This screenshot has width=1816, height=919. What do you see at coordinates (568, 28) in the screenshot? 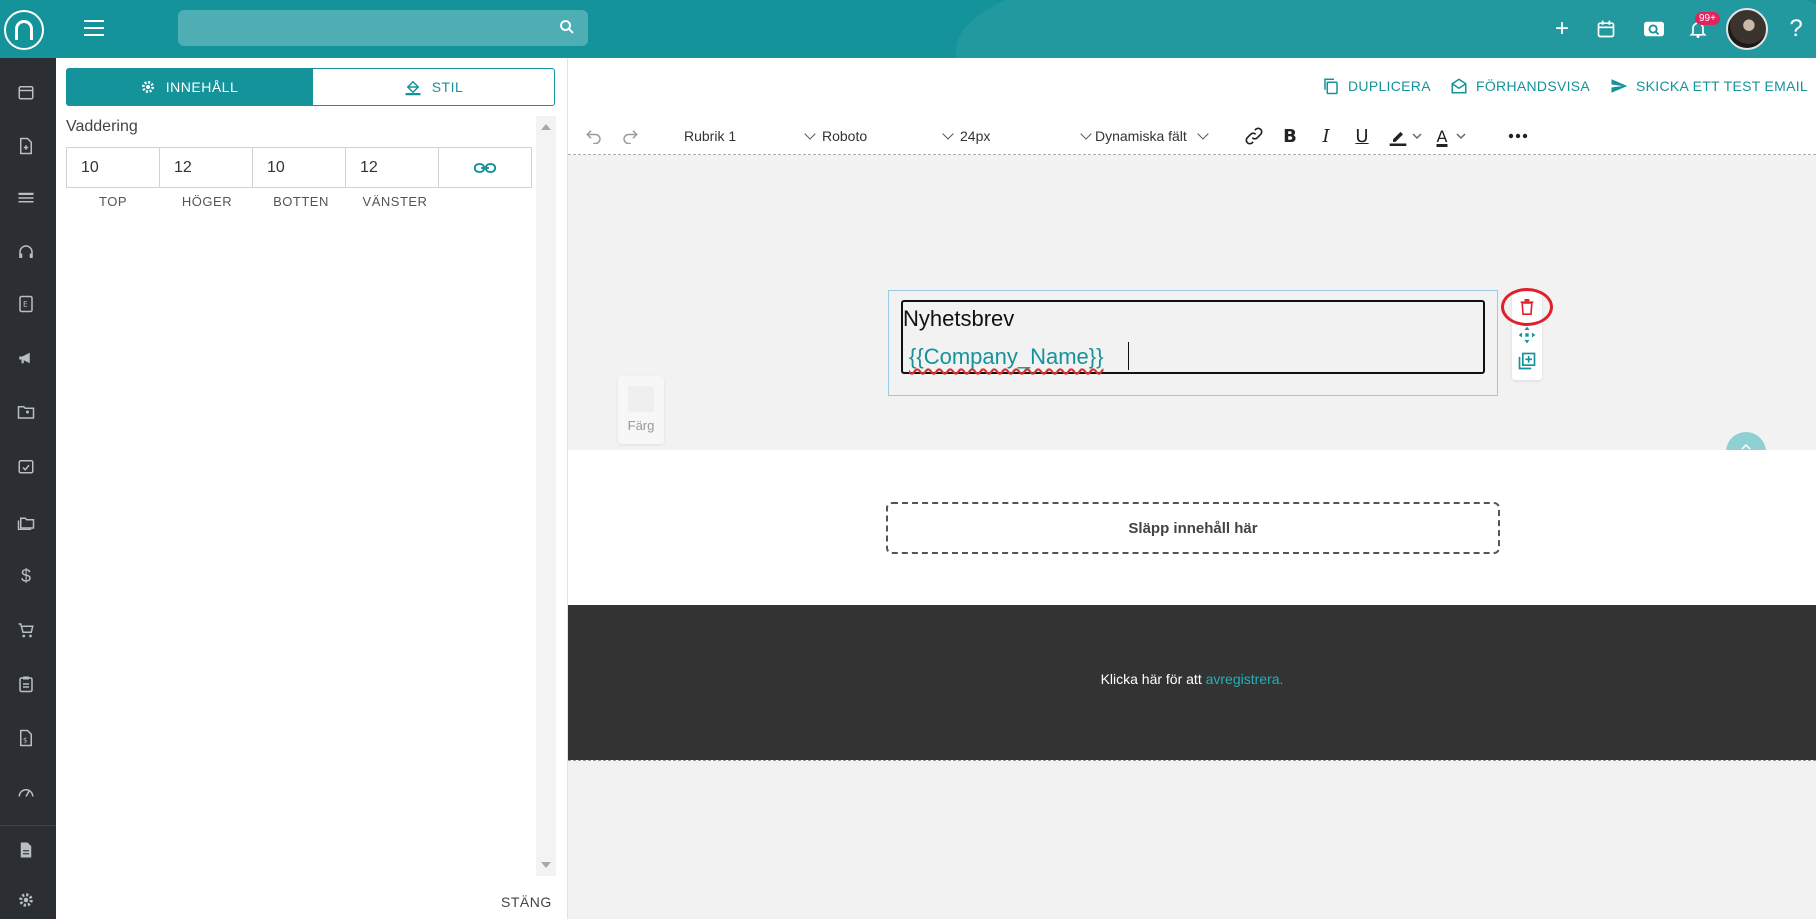
I see `search-icon` at bounding box center [568, 28].